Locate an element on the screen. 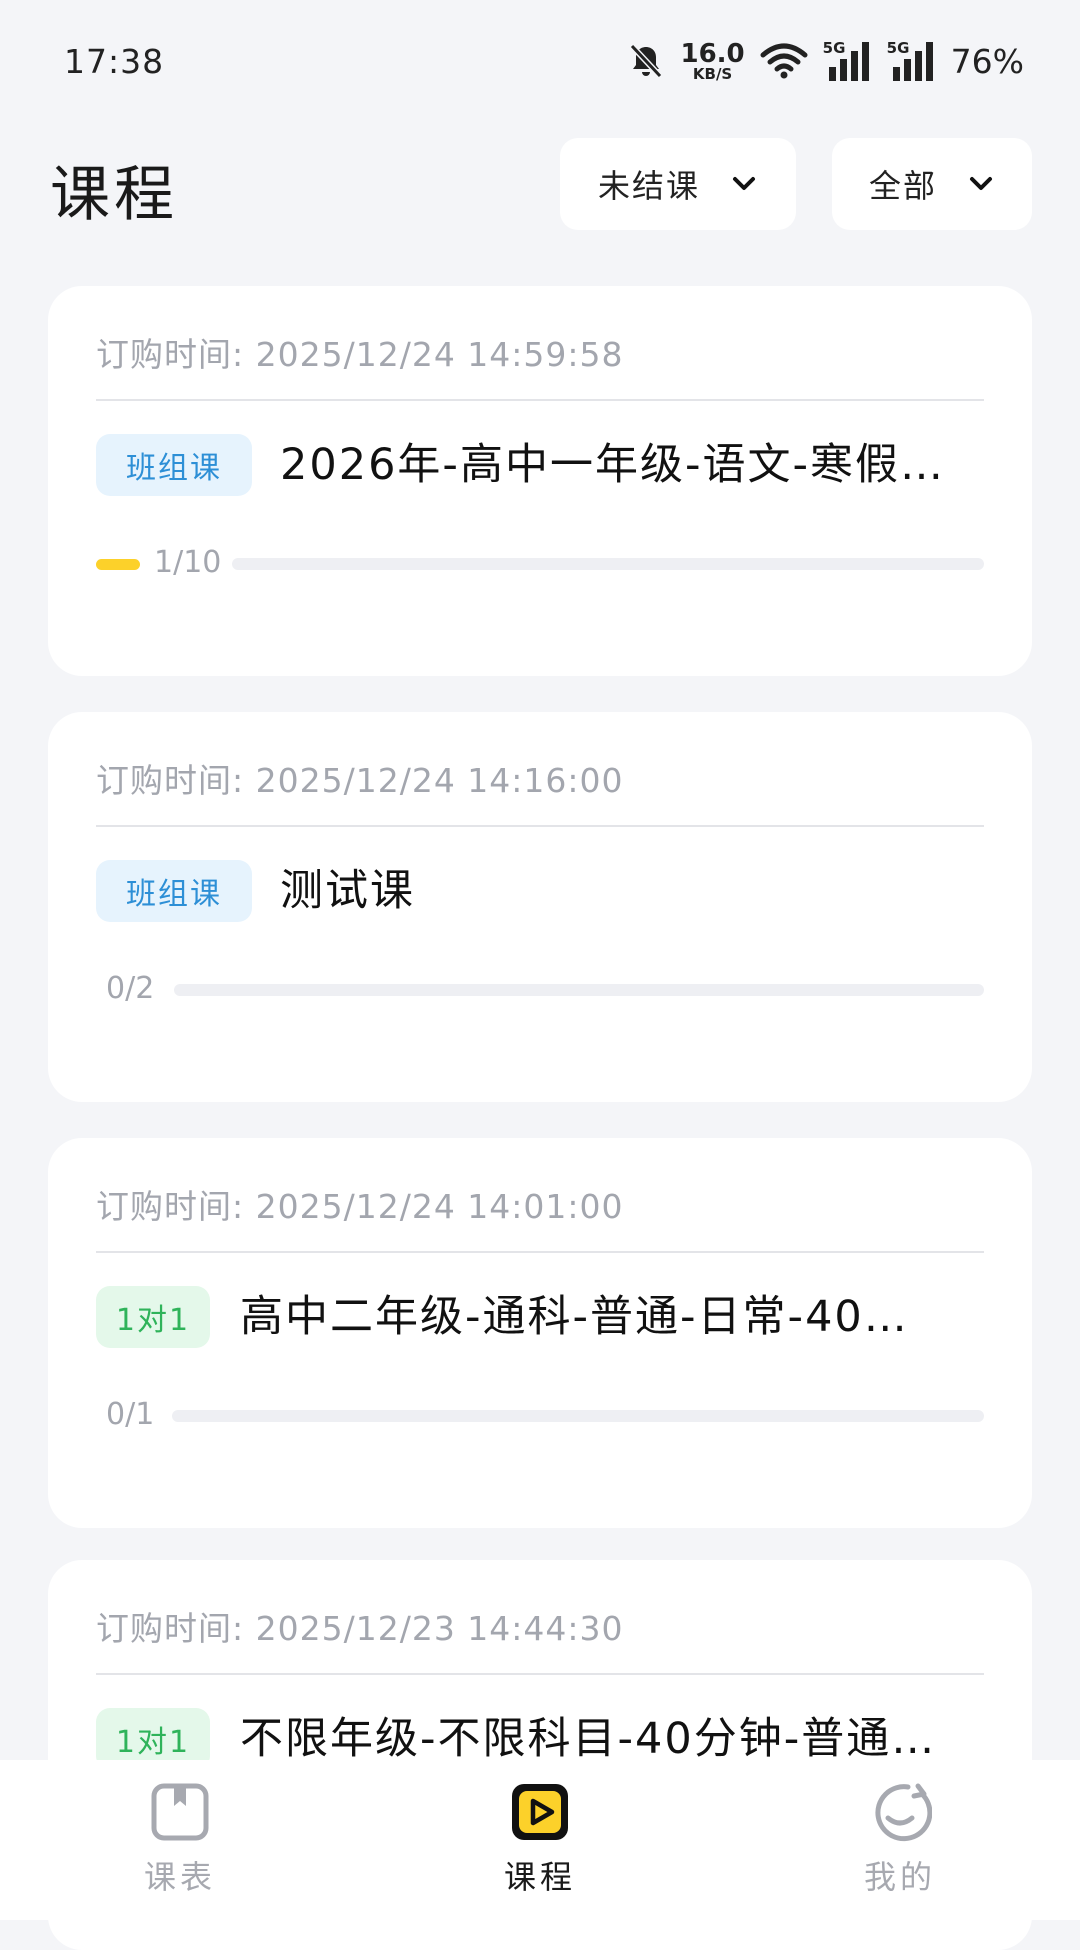 This screenshot has width=1080, height=1950. nav-item-schedule: 课表 is located at coordinates (180, 1839).